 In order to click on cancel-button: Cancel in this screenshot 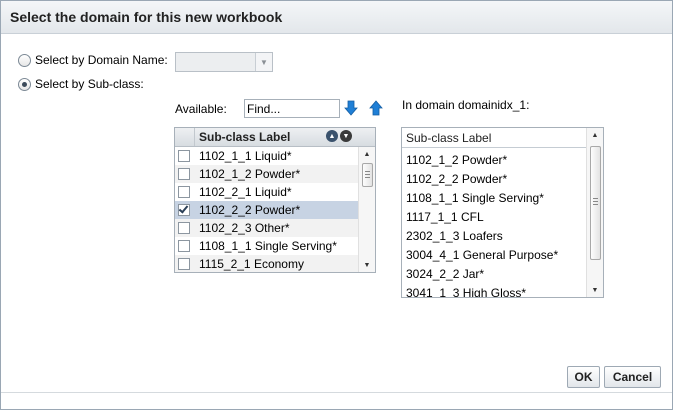, I will do `click(632, 377)`.